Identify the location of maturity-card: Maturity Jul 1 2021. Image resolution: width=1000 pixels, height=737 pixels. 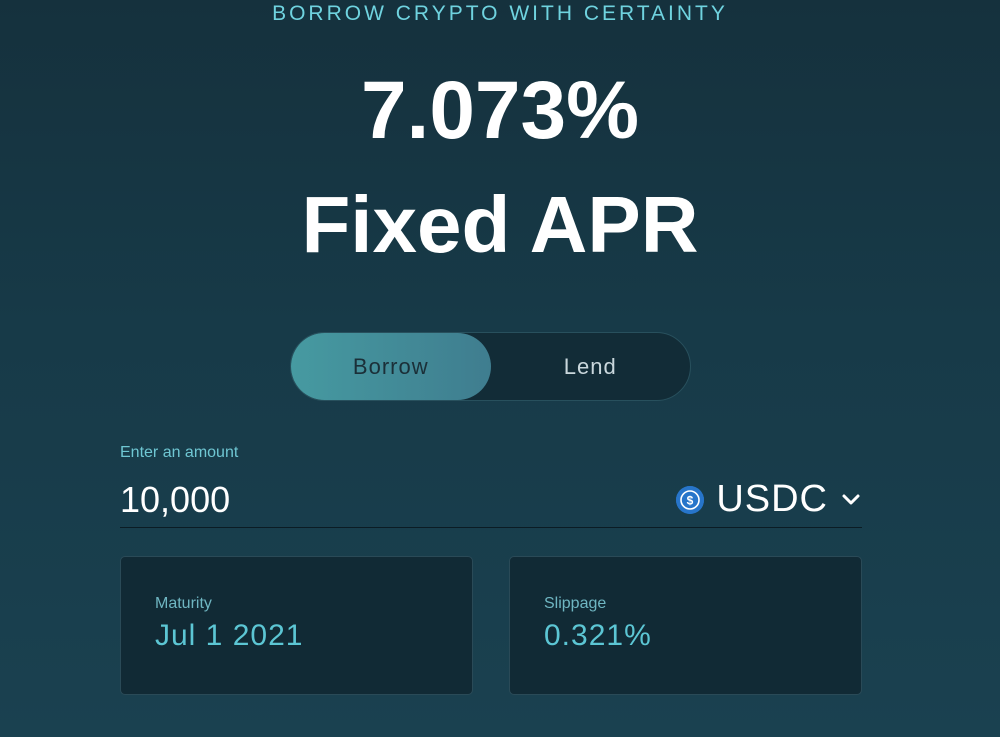
(296, 625).